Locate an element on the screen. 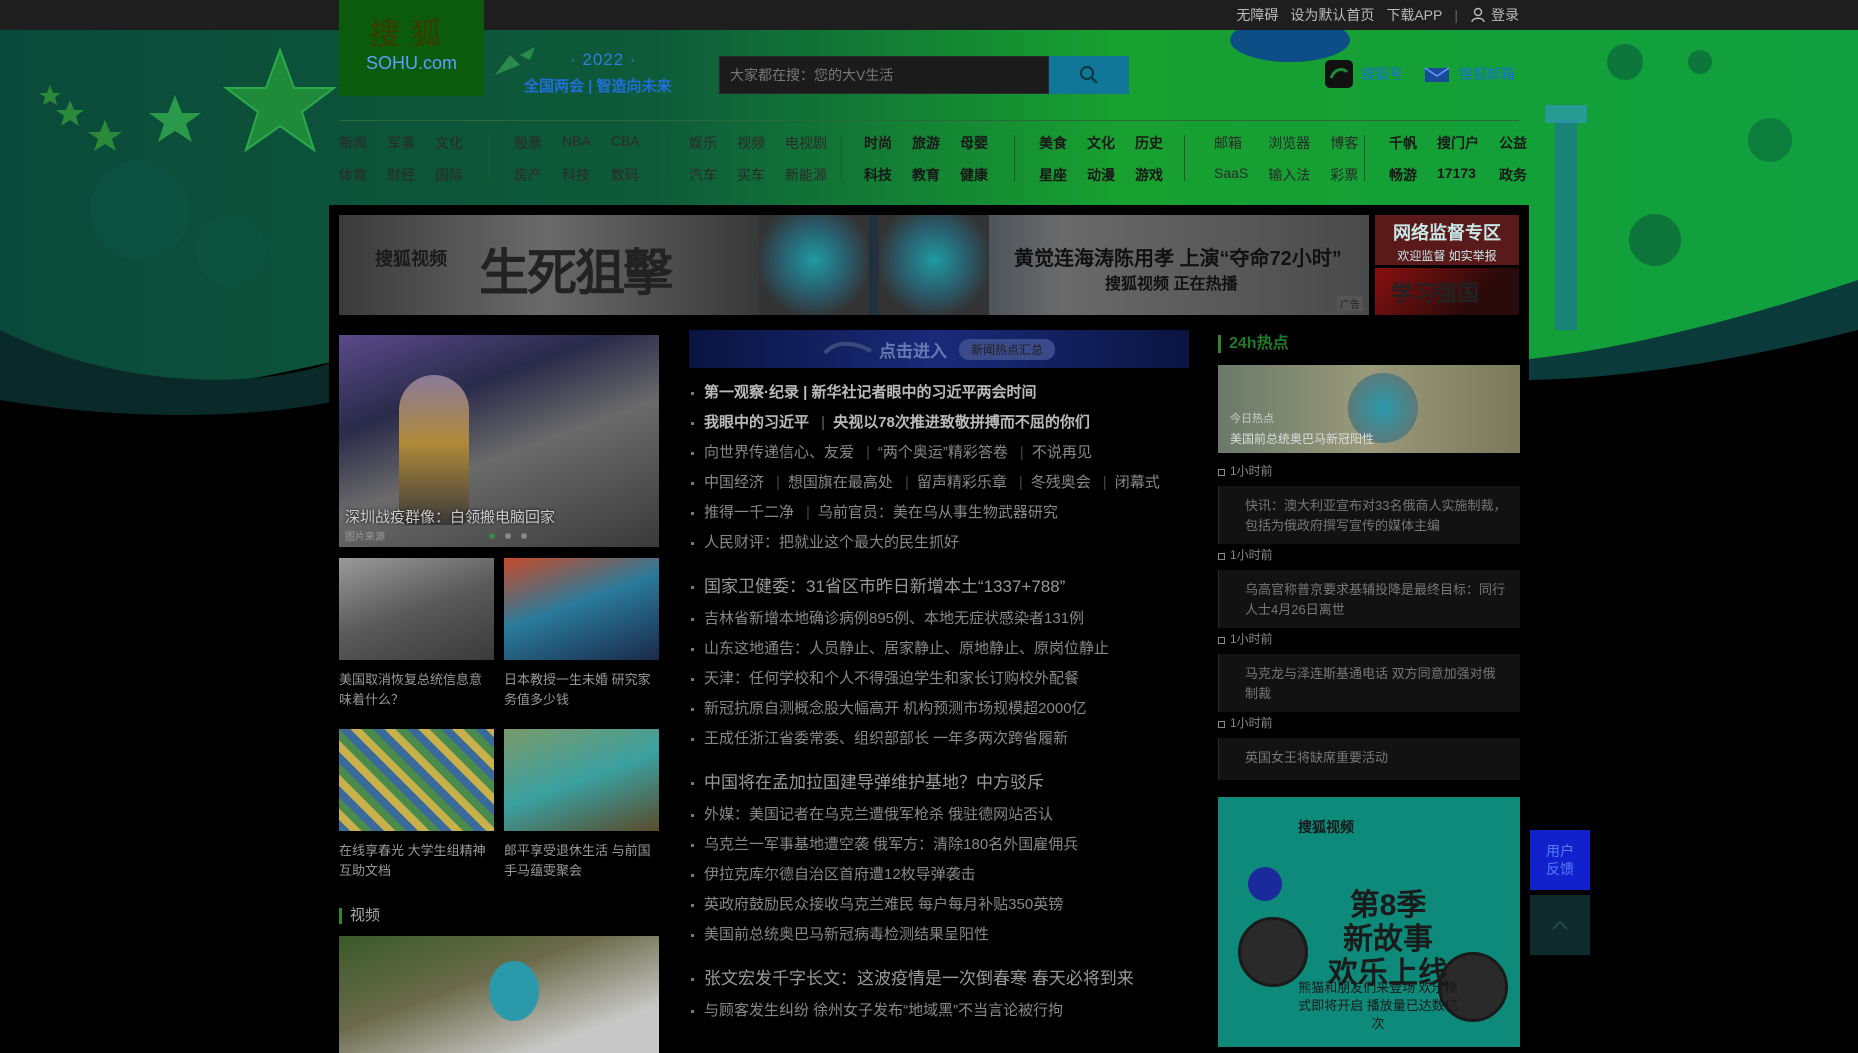 The image size is (1858, 1053). headline-link: 中国将在孟加拉国建导弹维护基地？中方驳斥 is located at coordinates (874, 782).